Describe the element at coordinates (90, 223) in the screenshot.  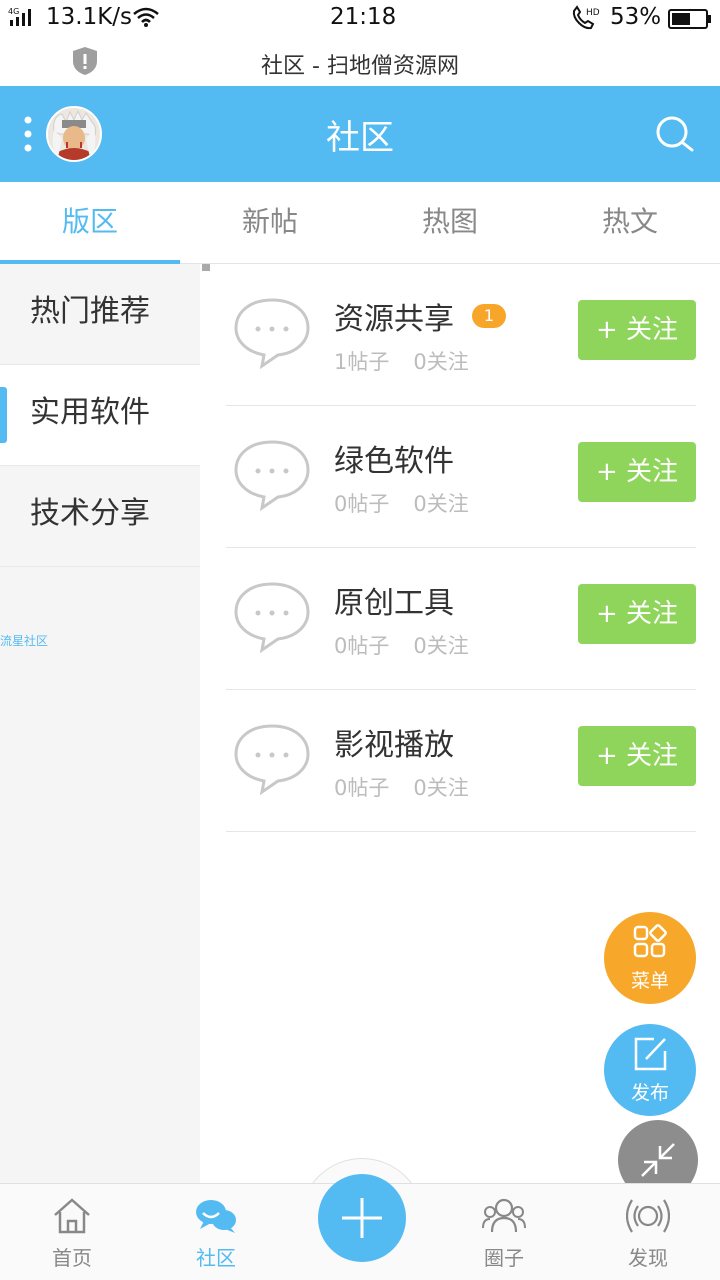
I see `tab-sections: 版区` at that location.